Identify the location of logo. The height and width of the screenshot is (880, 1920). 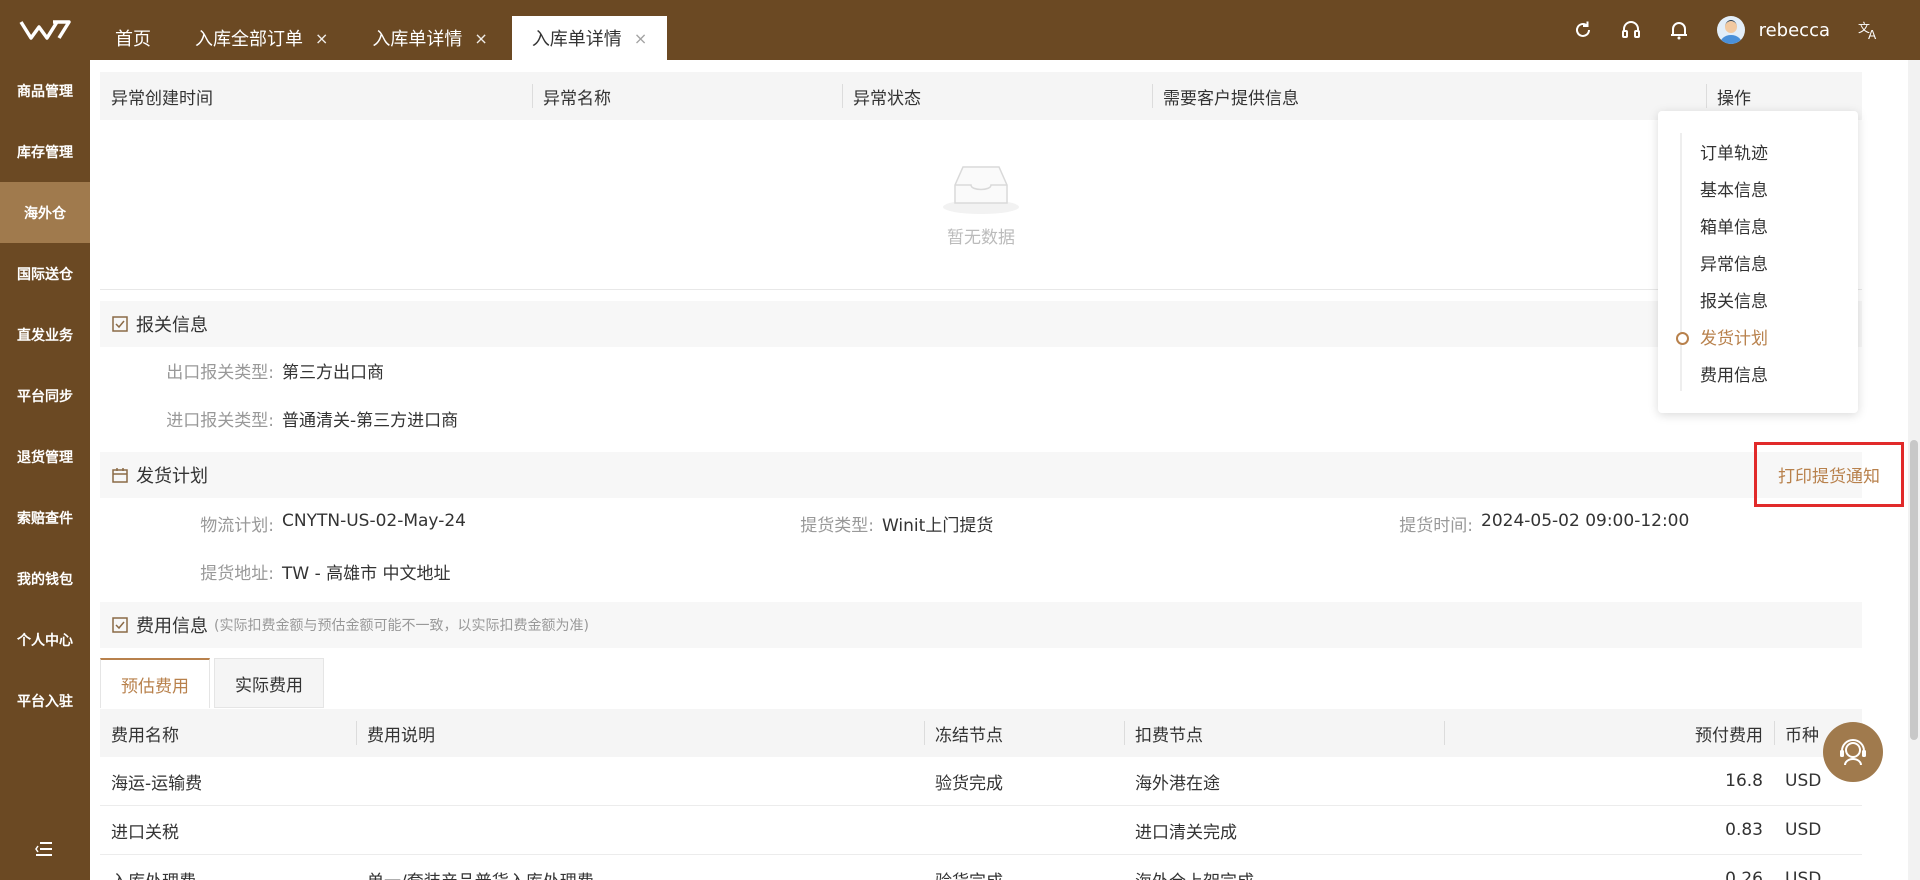
(45, 30).